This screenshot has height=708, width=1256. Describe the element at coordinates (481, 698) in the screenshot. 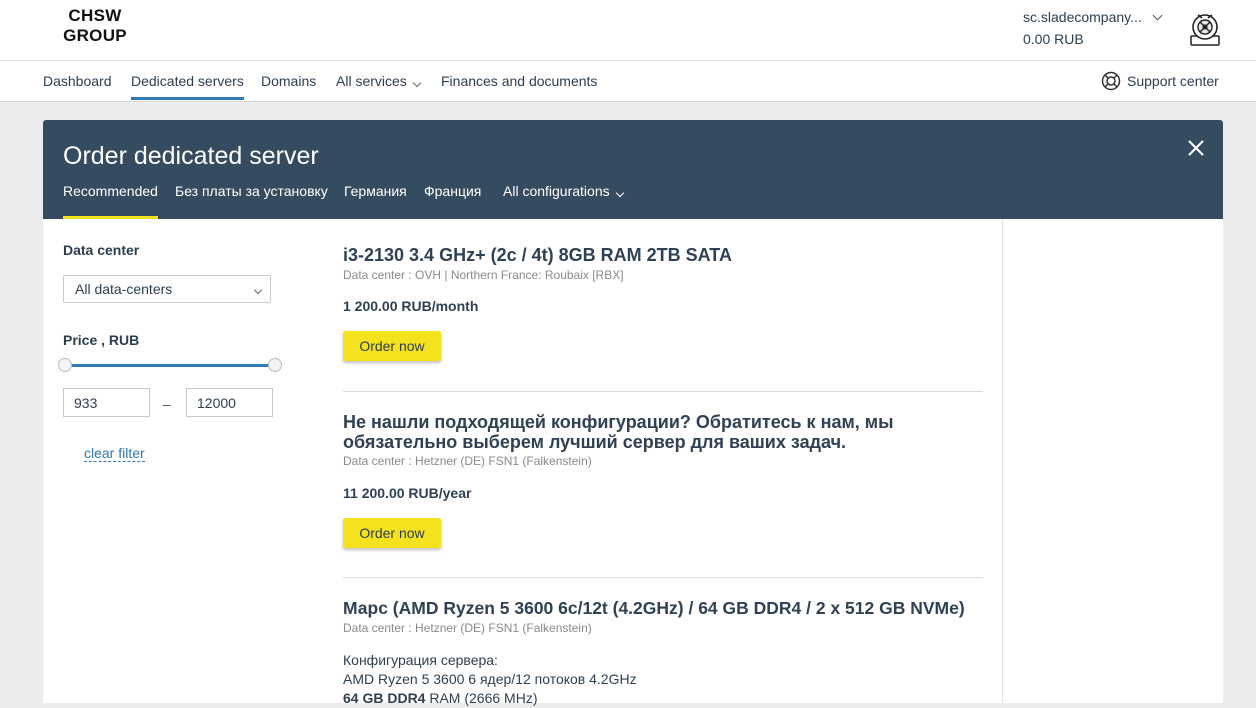

I see `ram-spec-detail: RAM (2666 MHz)` at that location.